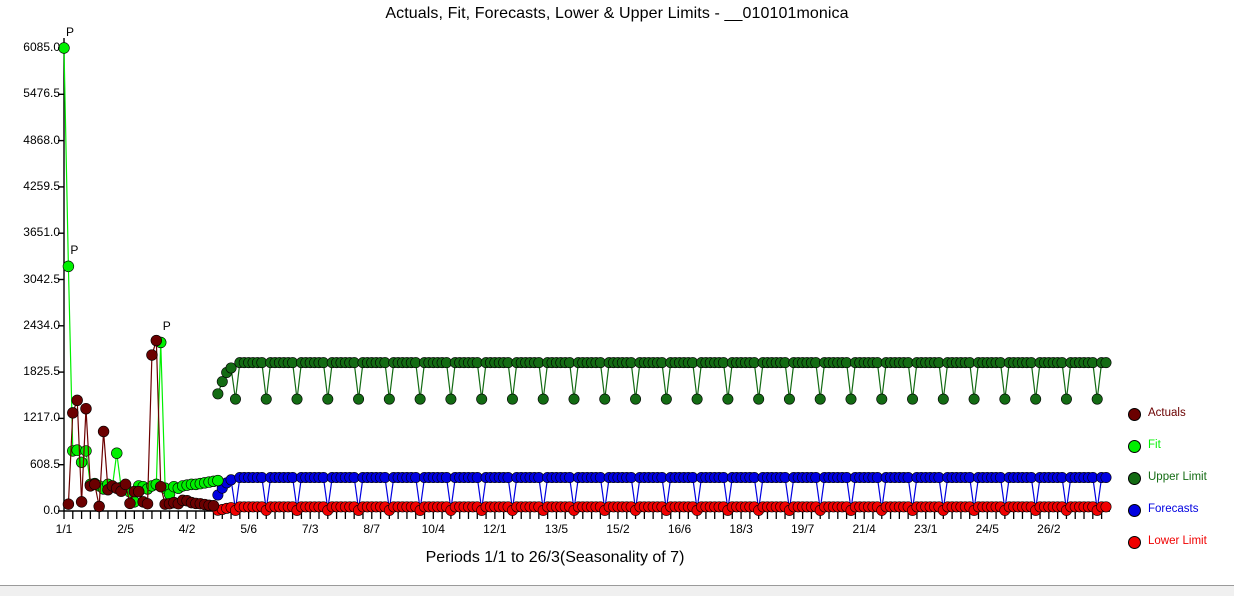  I want to click on x-axis-tick-label: 26/2, so click(1049, 529).